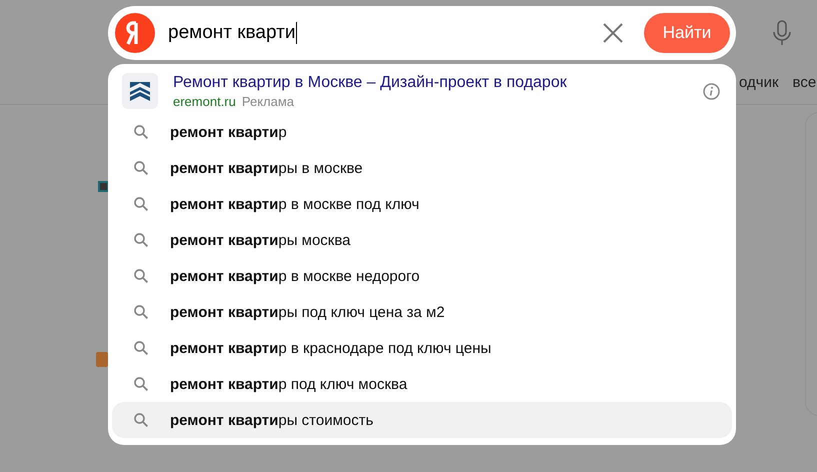  I want to click on square-icon, so click(103, 186).